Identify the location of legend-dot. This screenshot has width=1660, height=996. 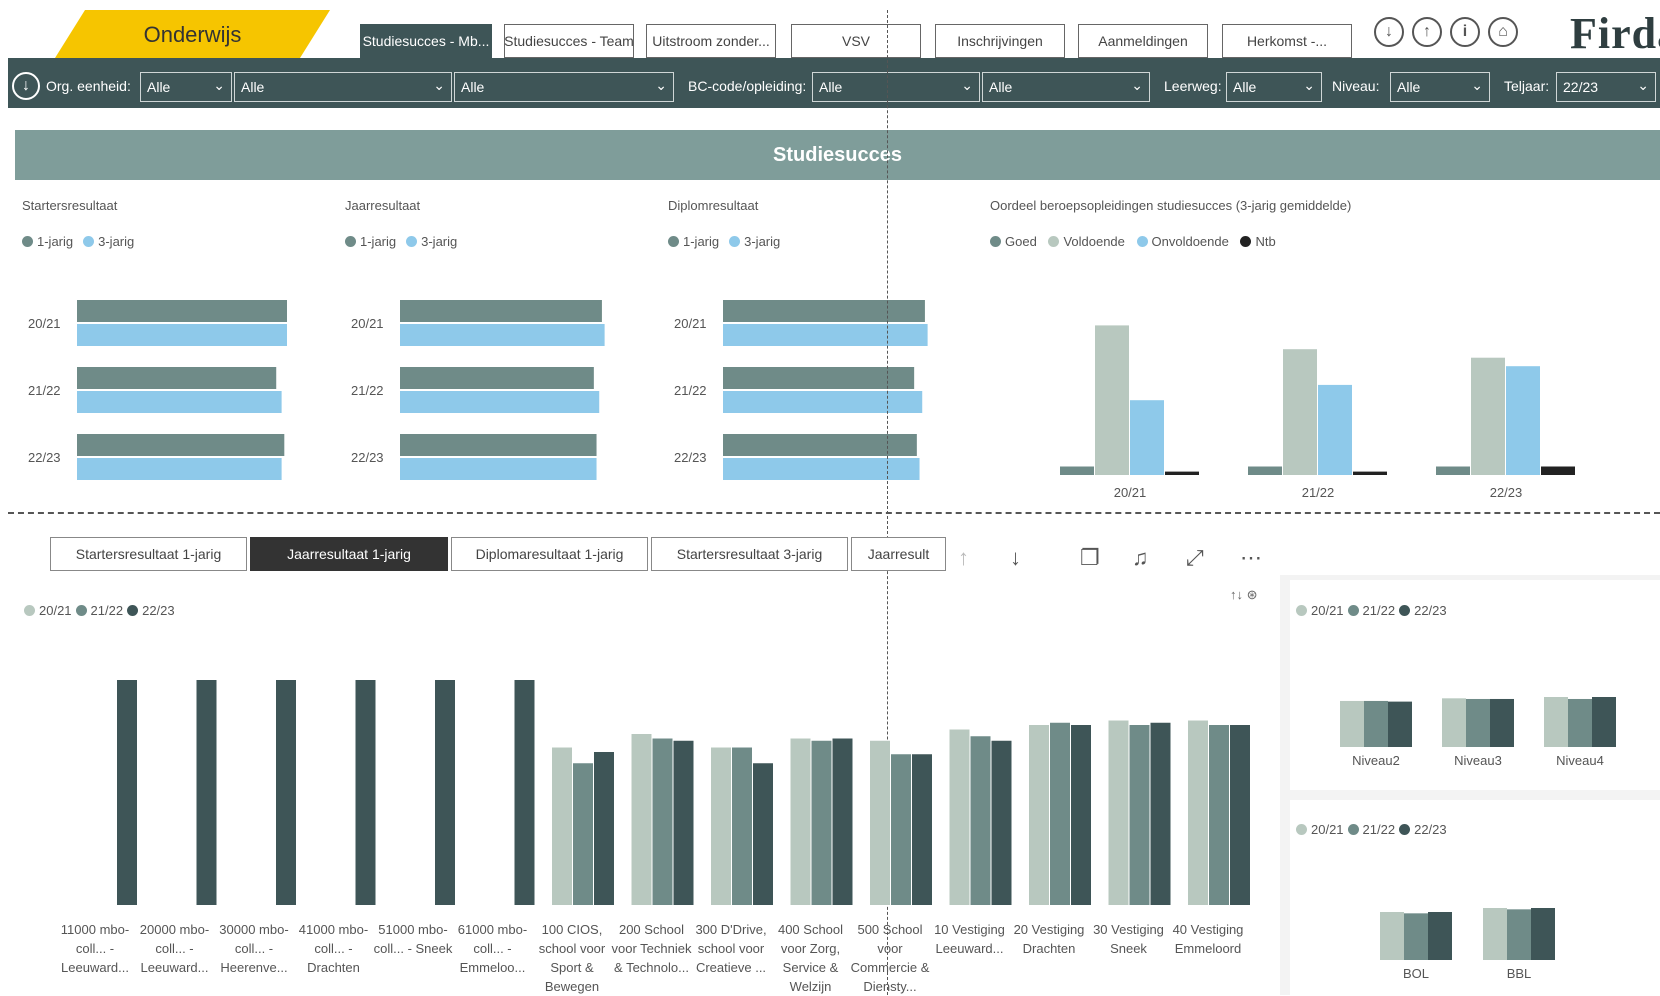
(89, 241).